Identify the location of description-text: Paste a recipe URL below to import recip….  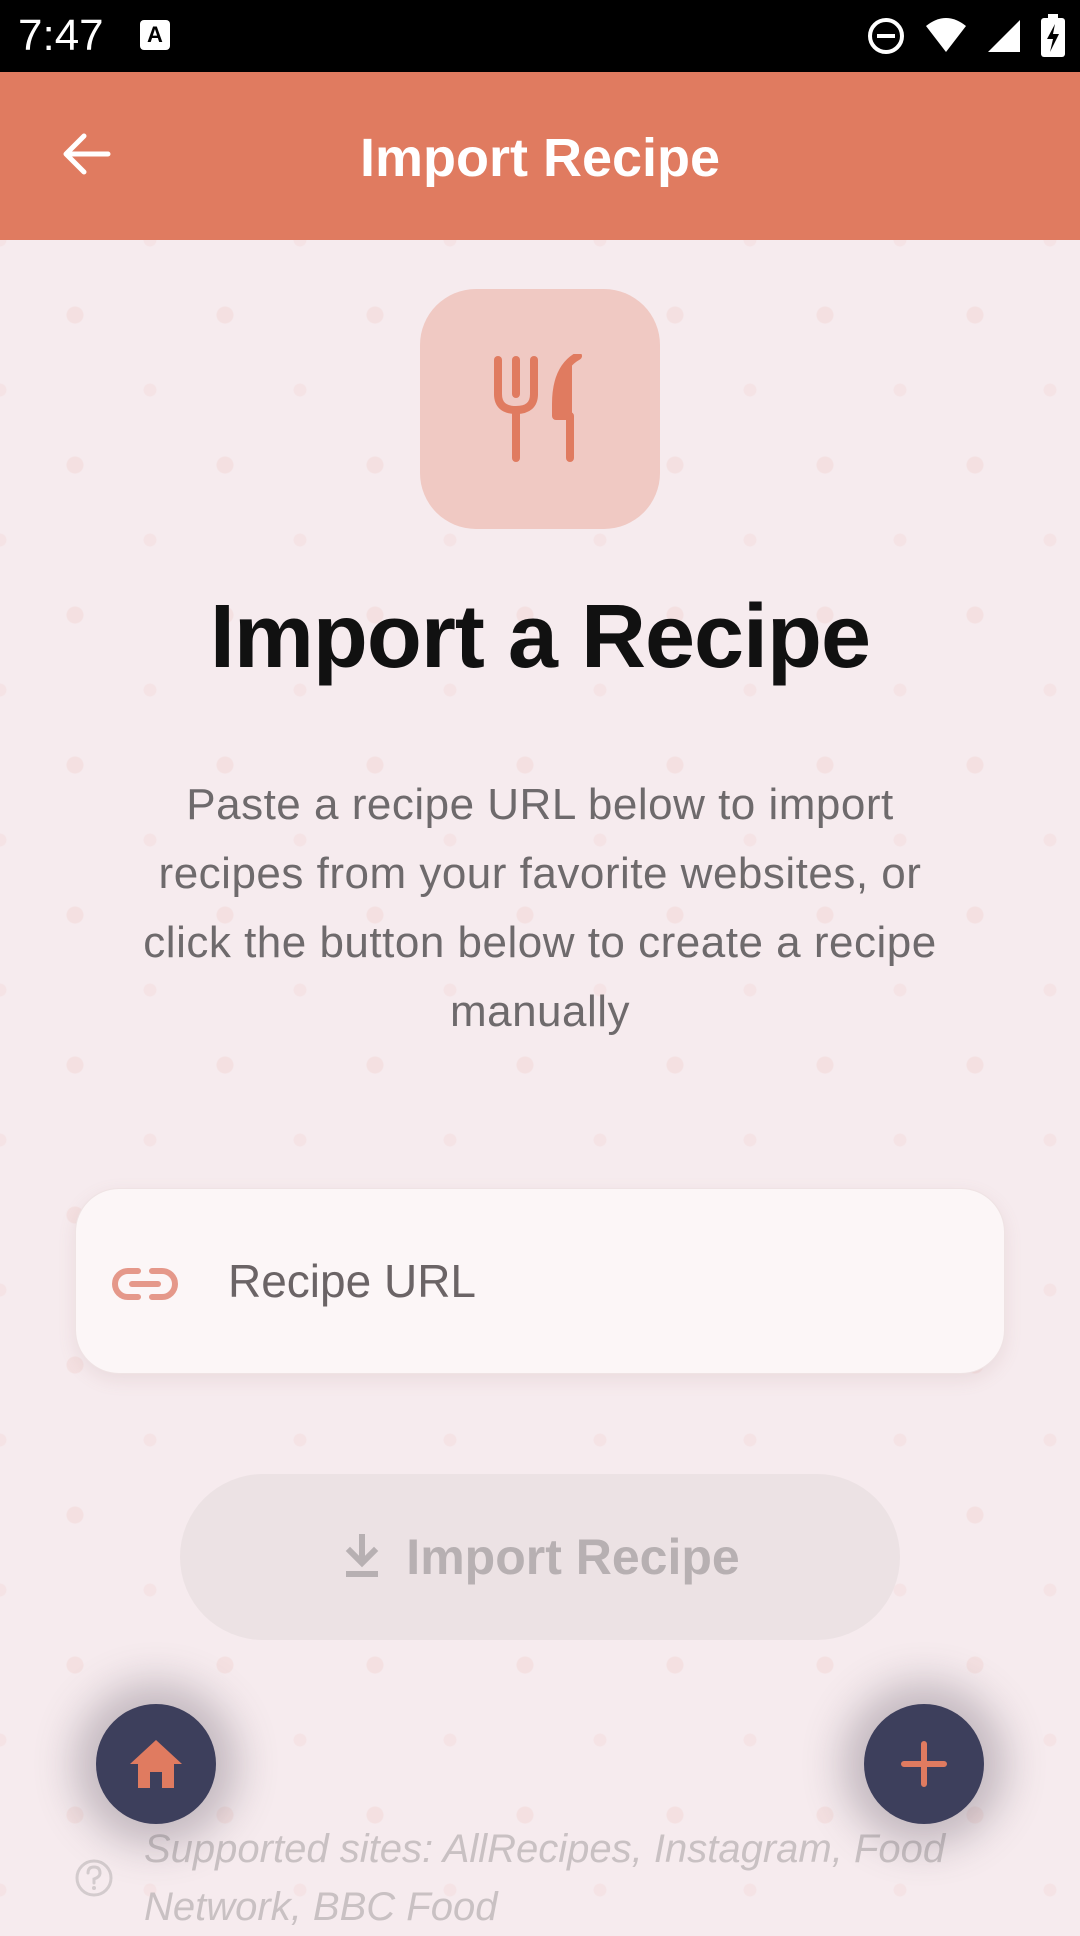
(540, 908).